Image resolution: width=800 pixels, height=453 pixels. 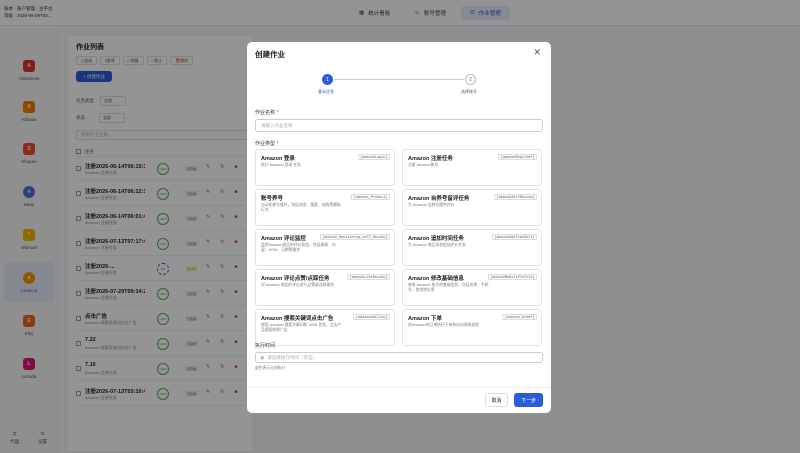 What do you see at coordinates (517, 157) in the screenshot?
I see `job-type-key: [amazonRegister]` at bounding box center [517, 157].